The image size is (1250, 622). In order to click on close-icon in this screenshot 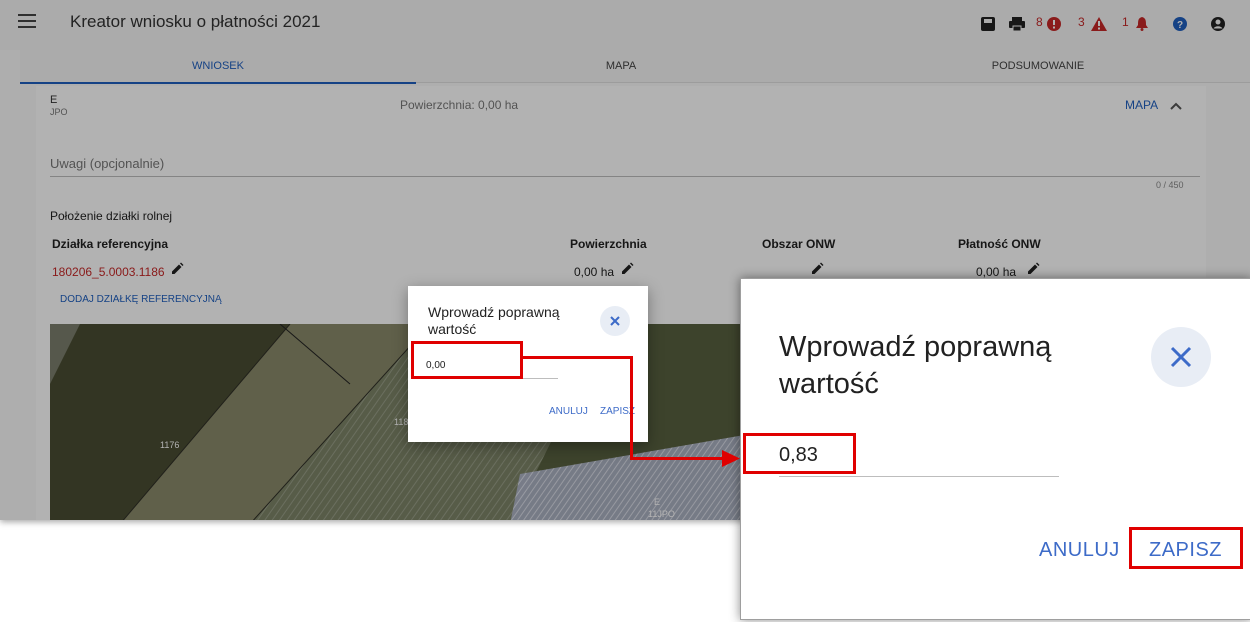, I will do `click(1181, 357)`.